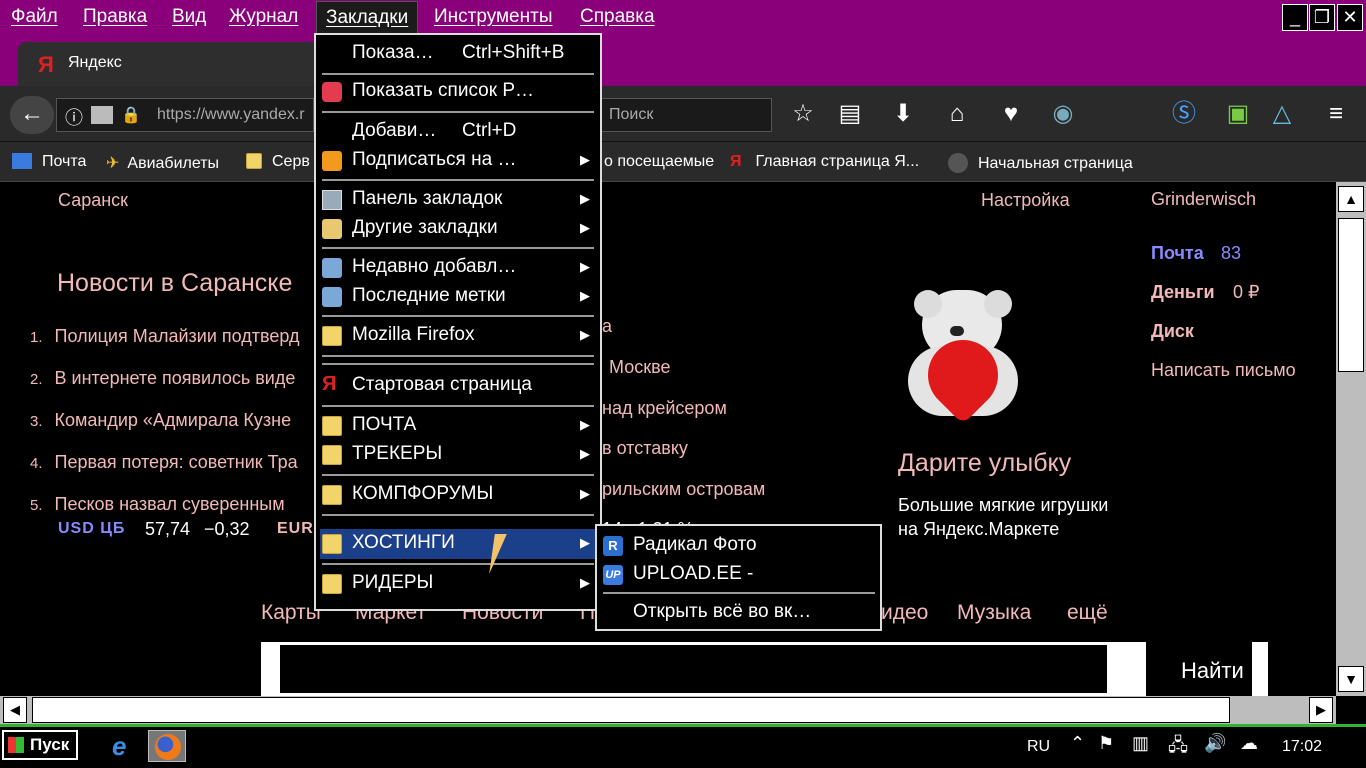  What do you see at coordinates (984, 463) in the screenshot?
I see `promo-title: Дарите улыбку` at bounding box center [984, 463].